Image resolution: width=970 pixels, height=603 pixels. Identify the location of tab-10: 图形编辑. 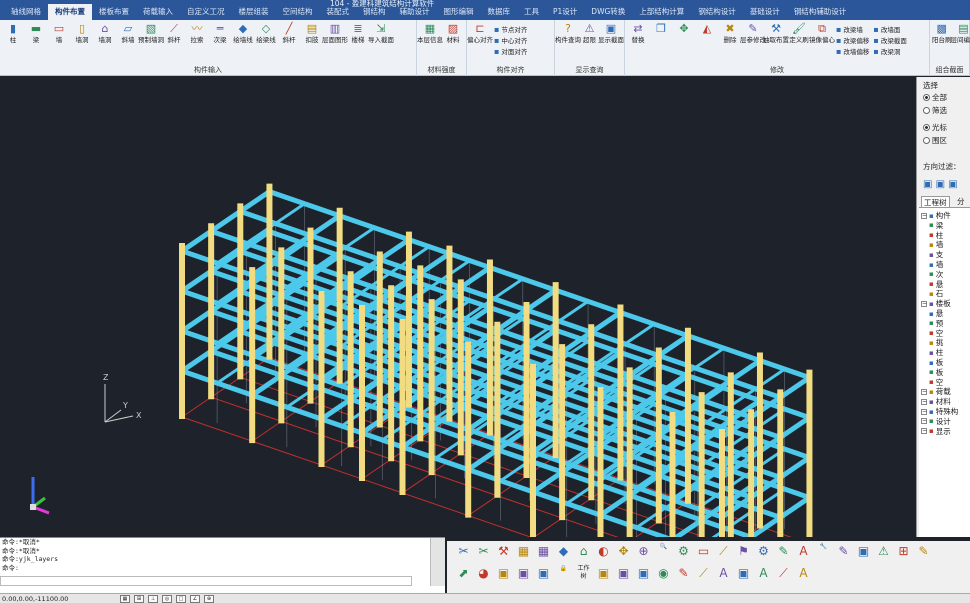
(459, 12).